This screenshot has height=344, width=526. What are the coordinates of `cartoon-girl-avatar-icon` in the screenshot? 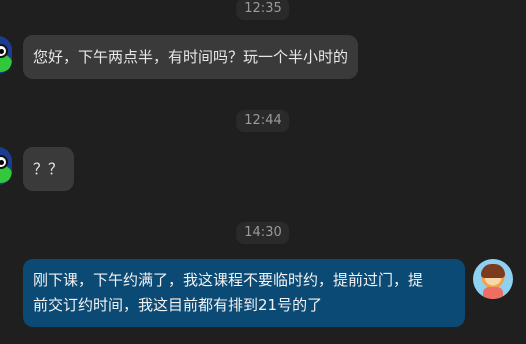 It's located at (493, 279).